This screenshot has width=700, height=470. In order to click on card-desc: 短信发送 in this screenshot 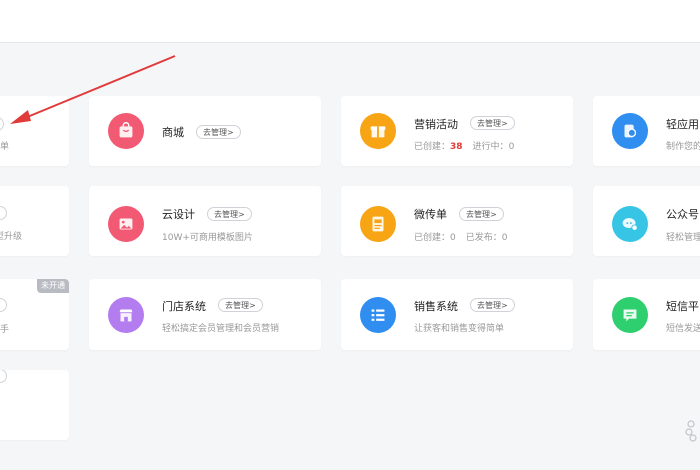, I will do `click(683, 329)`.